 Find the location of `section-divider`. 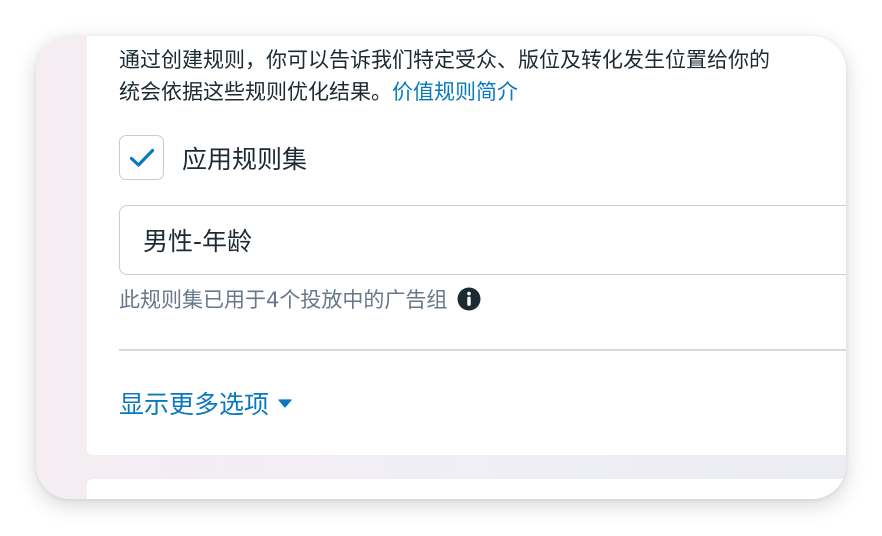

section-divider is located at coordinates (482, 350).